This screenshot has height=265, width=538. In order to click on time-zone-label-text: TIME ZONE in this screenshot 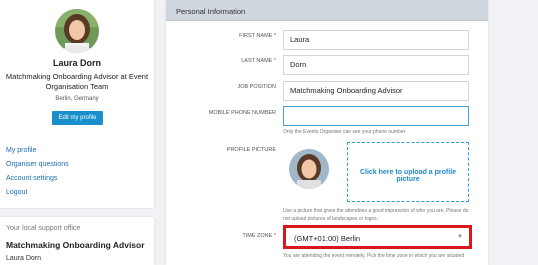, I will do `click(257, 236)`.